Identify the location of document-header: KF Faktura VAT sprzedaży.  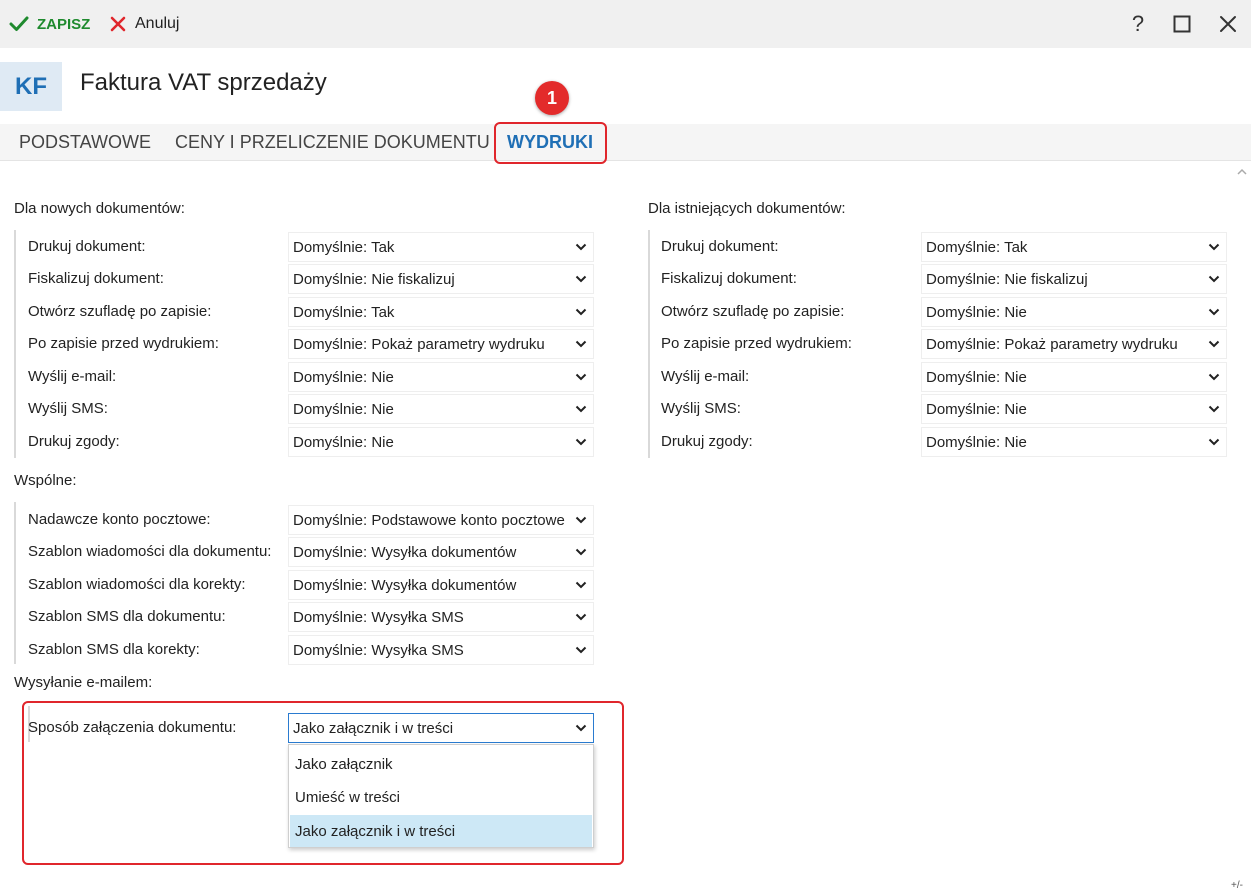
(625, 86).